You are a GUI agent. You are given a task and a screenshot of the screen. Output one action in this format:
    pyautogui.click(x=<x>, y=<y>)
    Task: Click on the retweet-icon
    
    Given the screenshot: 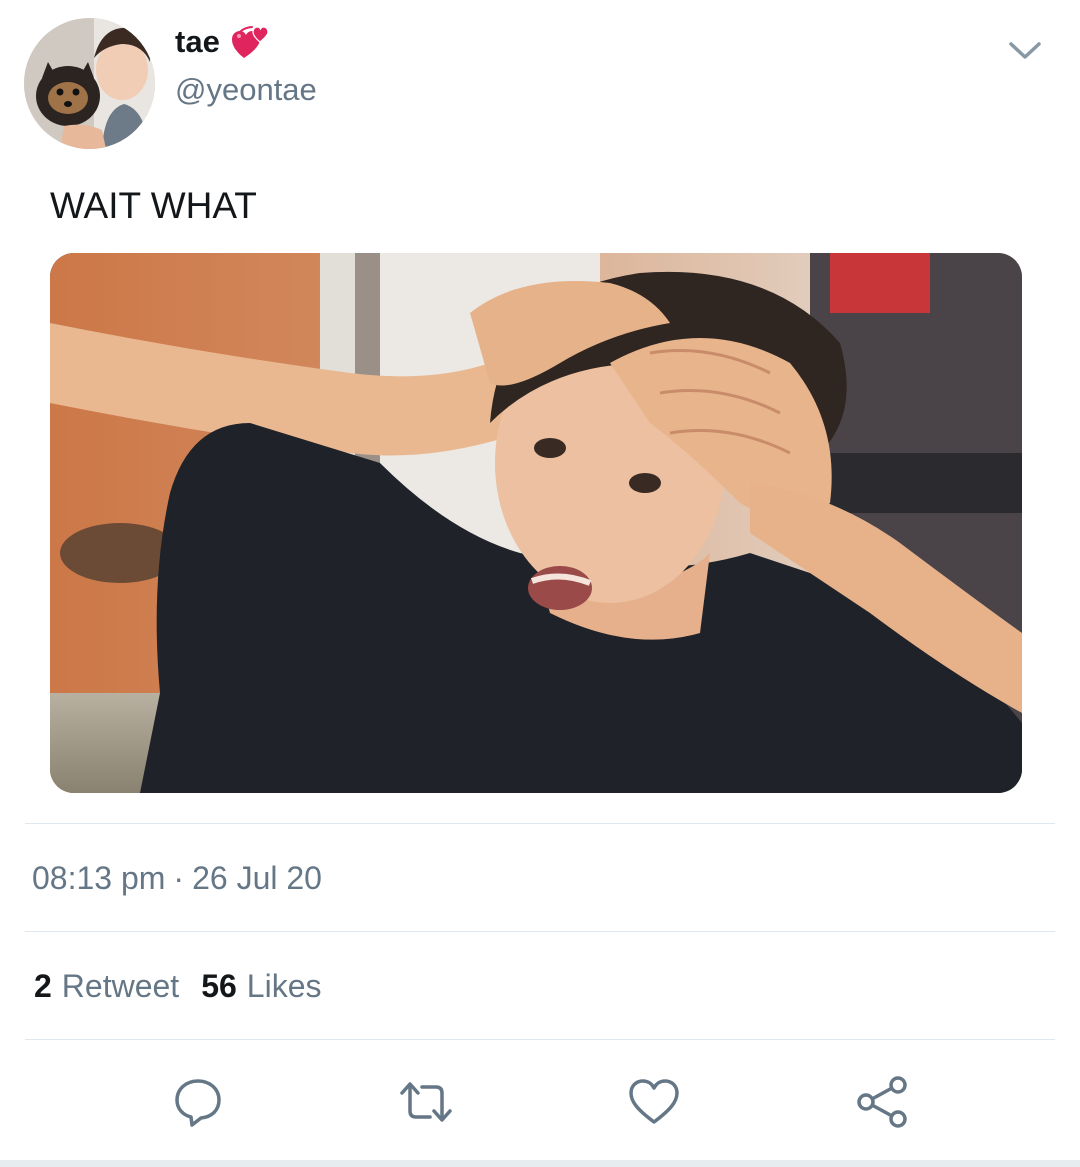 What is the action you would take?
    pyautogui.click(x=426, y=1102)
    